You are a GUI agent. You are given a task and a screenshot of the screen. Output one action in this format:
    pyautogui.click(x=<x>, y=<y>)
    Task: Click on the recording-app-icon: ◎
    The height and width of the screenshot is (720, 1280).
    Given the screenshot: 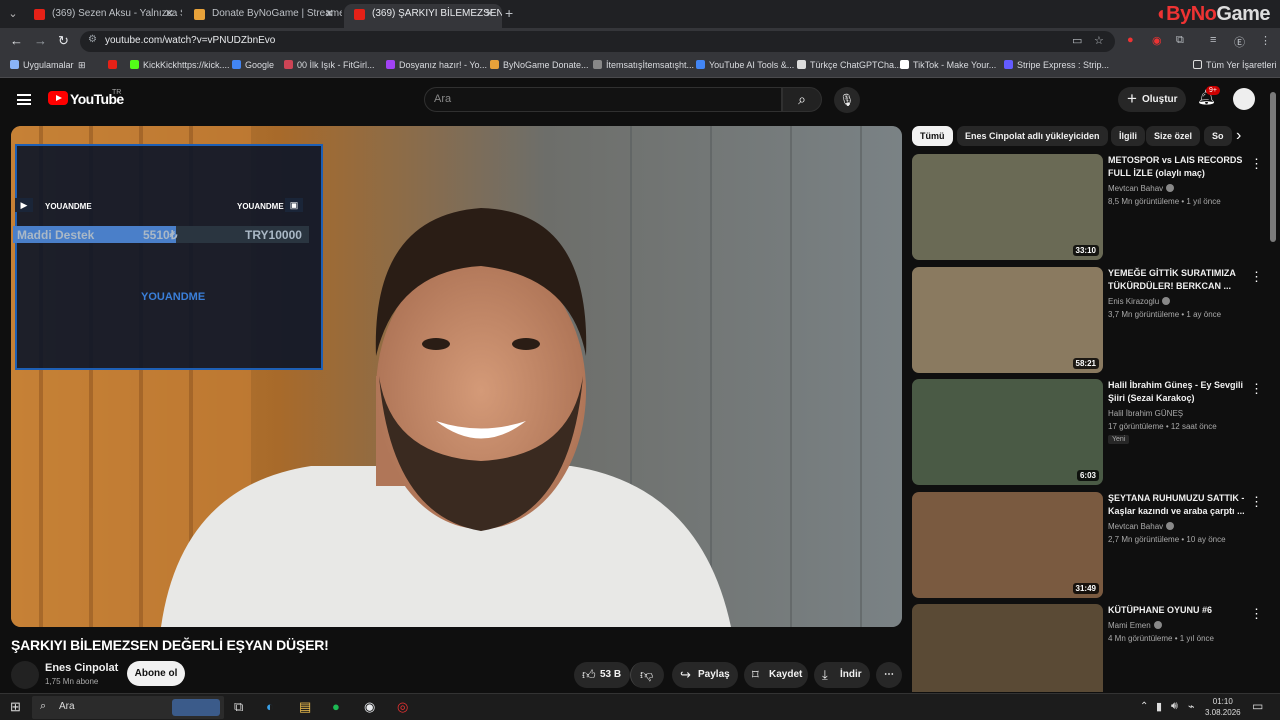 What is the action you would take?
    pyautogui.click(x=402, y=707)
    